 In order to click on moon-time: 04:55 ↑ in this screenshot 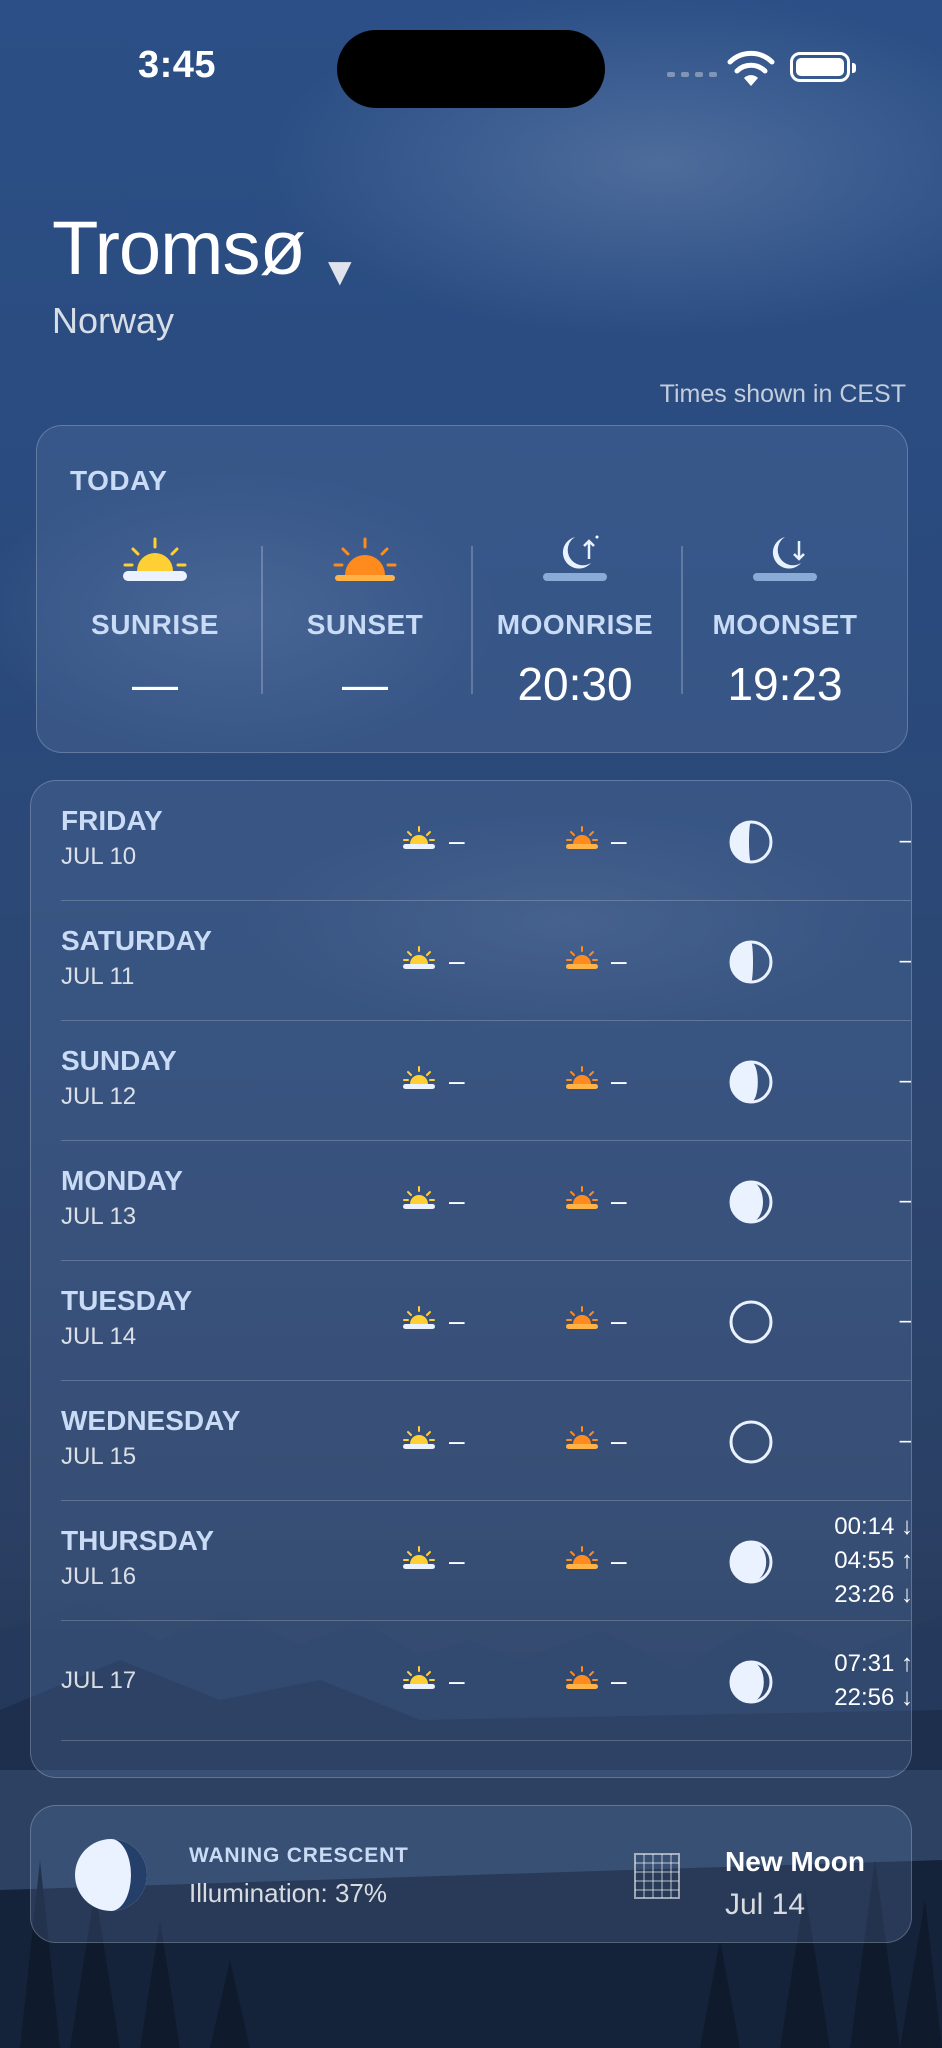, I will do `click(873, 1560)`.